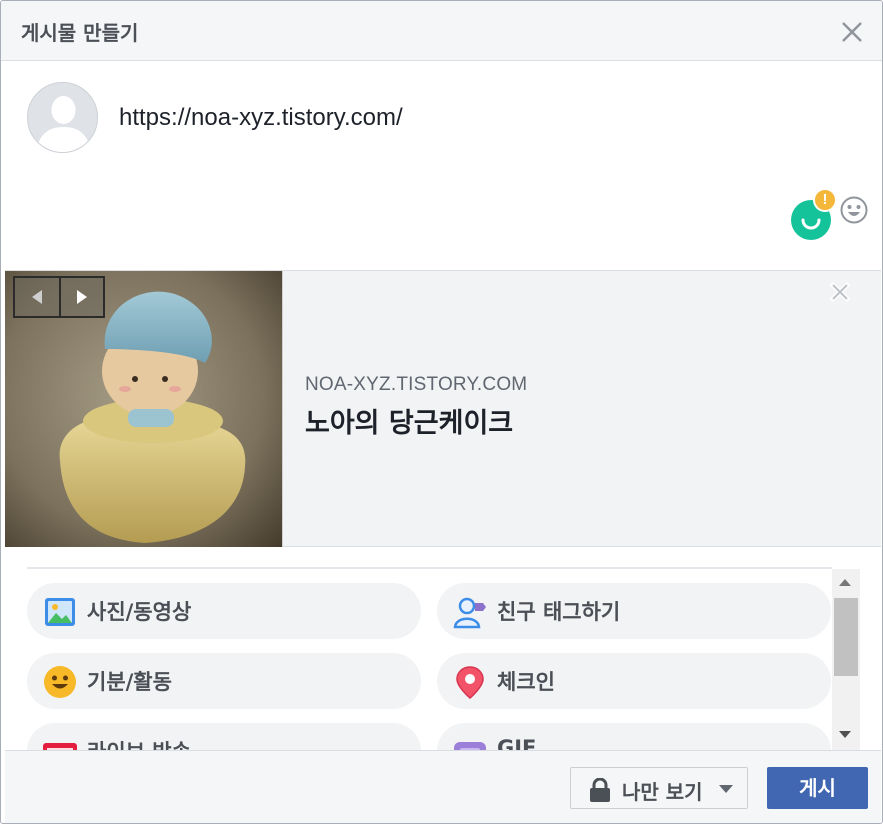 Image resolution: width=883 pixels, height=824 pixels. Describe the element at coordinates (470, 682) in the screenshot. I see `check-in-icon` at that location.